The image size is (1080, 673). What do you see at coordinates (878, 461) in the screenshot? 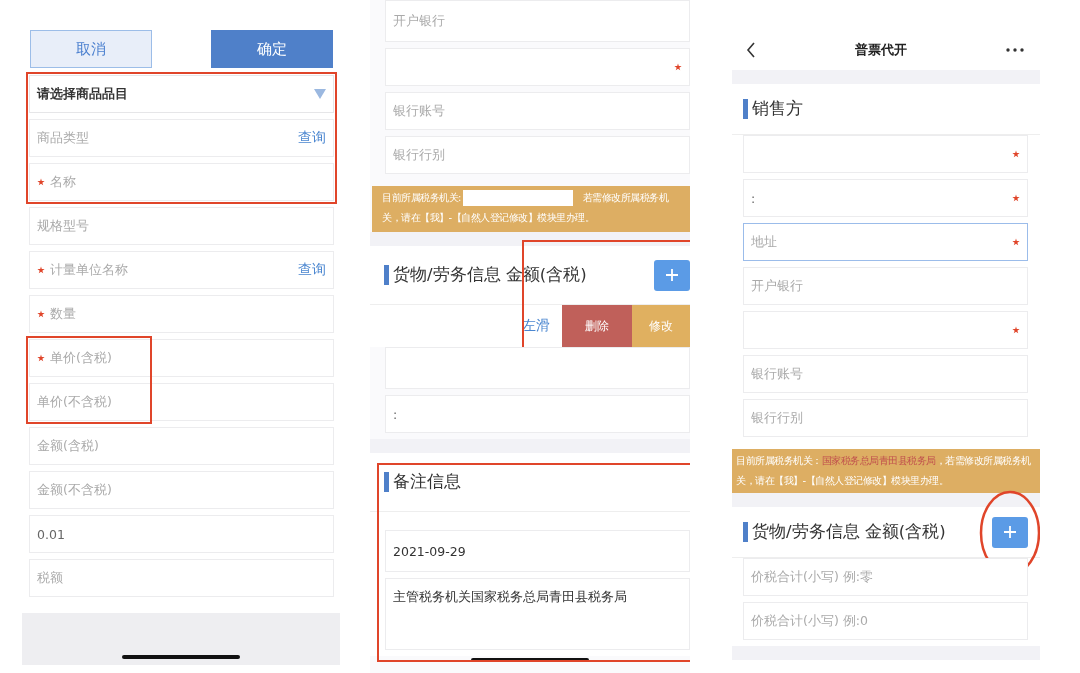
I see `tax-office-name: 国家税务总局青田县税务局` at bounding box center [878, 461].